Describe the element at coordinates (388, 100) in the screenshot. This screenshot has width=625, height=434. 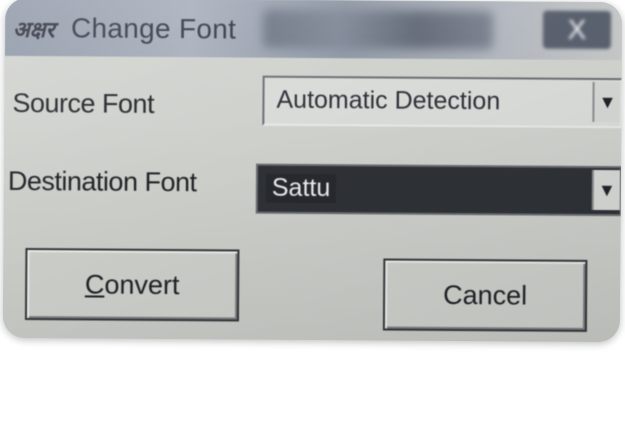
I see `source-font-value: Automatic Detection` at that location.